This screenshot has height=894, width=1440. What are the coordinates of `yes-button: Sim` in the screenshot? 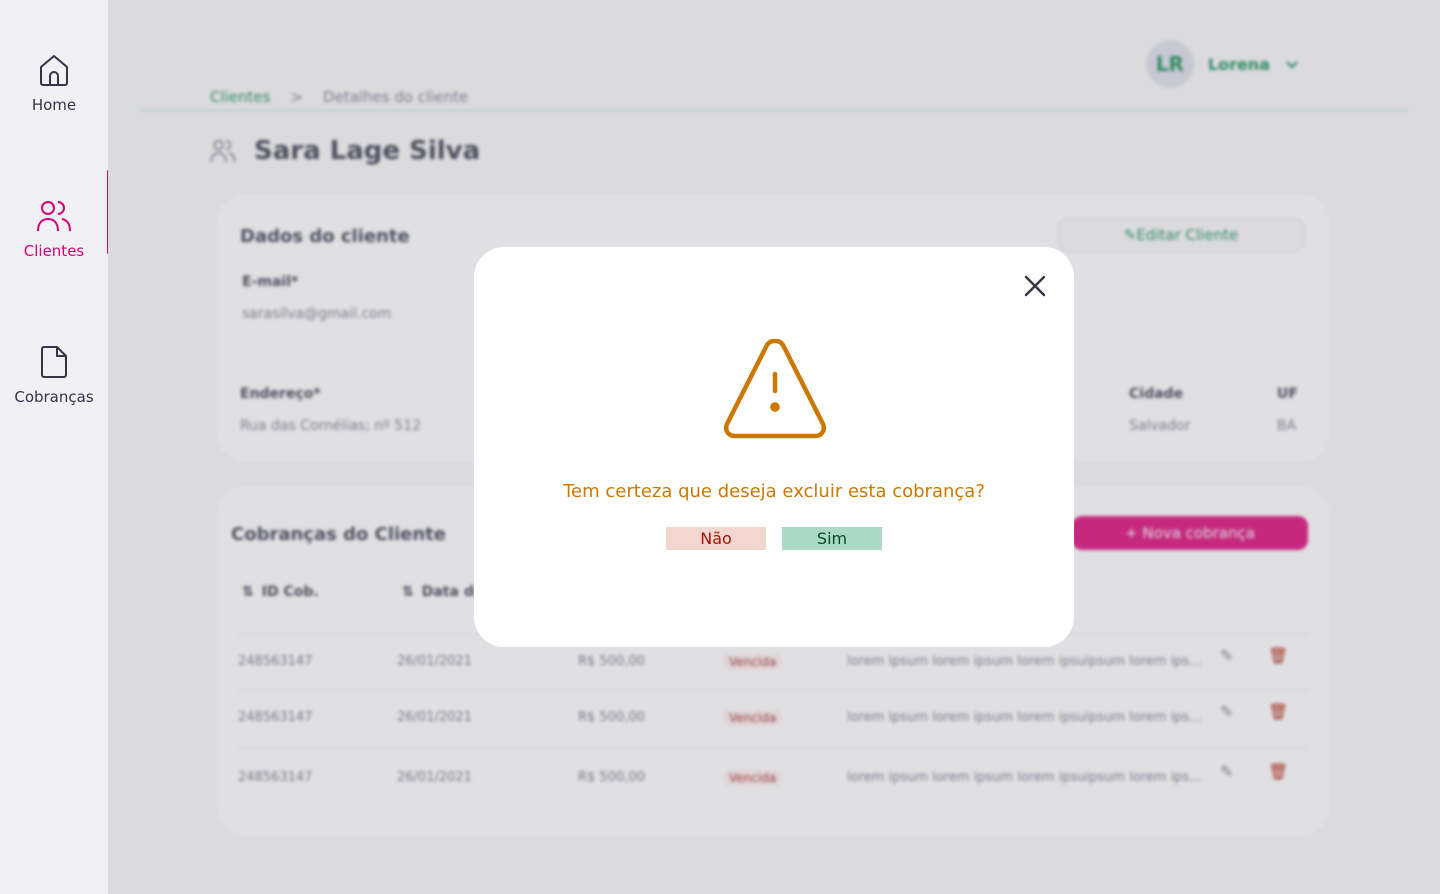 It's located at (832, 538).